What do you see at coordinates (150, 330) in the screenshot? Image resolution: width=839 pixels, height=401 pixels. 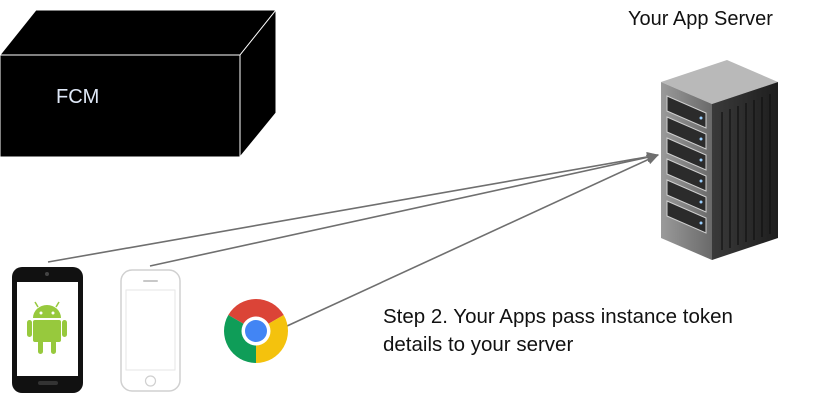 I see `iphone-icon` at bounding box center [150, 330].